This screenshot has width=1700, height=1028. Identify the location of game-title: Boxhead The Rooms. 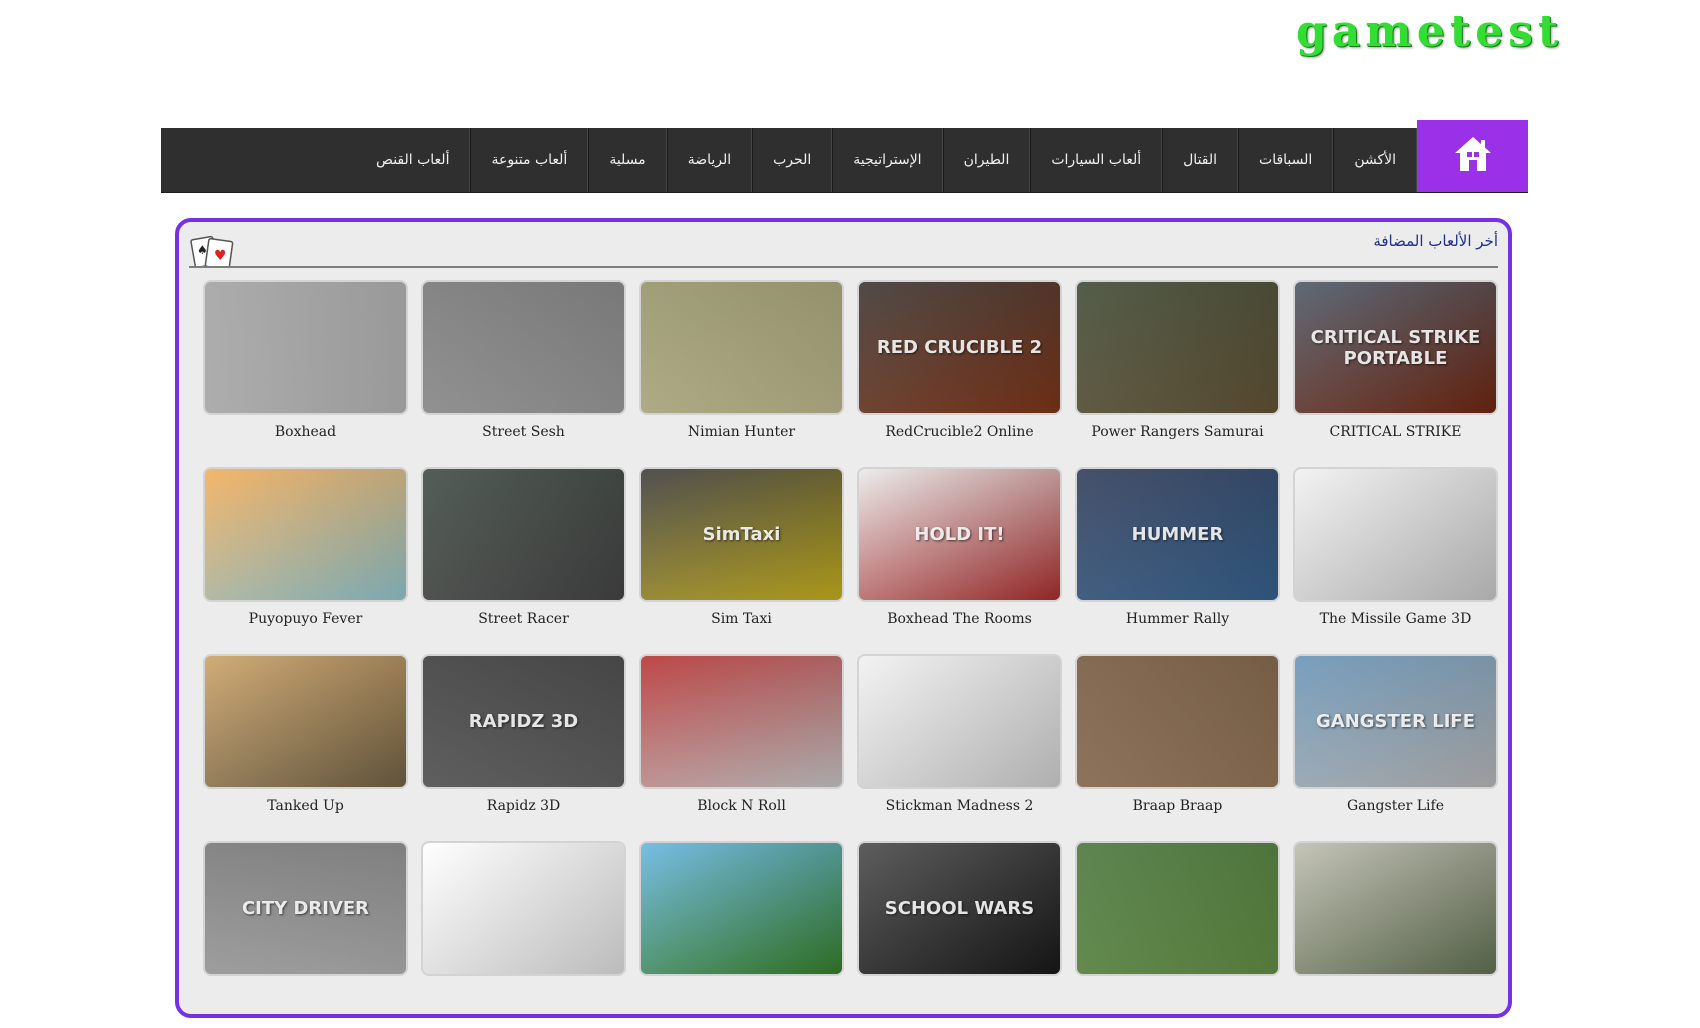
(959, 619).